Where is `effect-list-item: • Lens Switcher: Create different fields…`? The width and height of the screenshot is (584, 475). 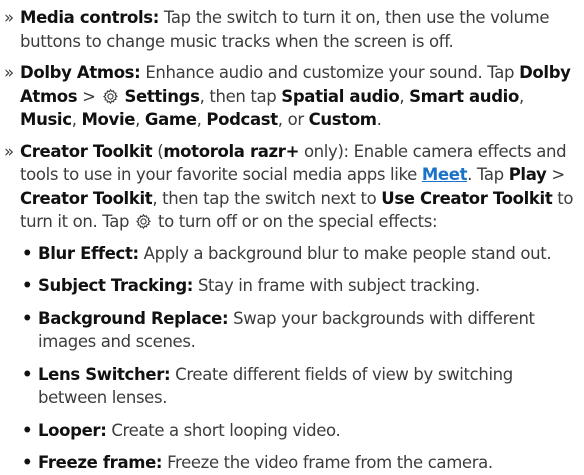 effect-list-item: • Lens Switcher: Create different fields… is located at coordinates (292, 386).